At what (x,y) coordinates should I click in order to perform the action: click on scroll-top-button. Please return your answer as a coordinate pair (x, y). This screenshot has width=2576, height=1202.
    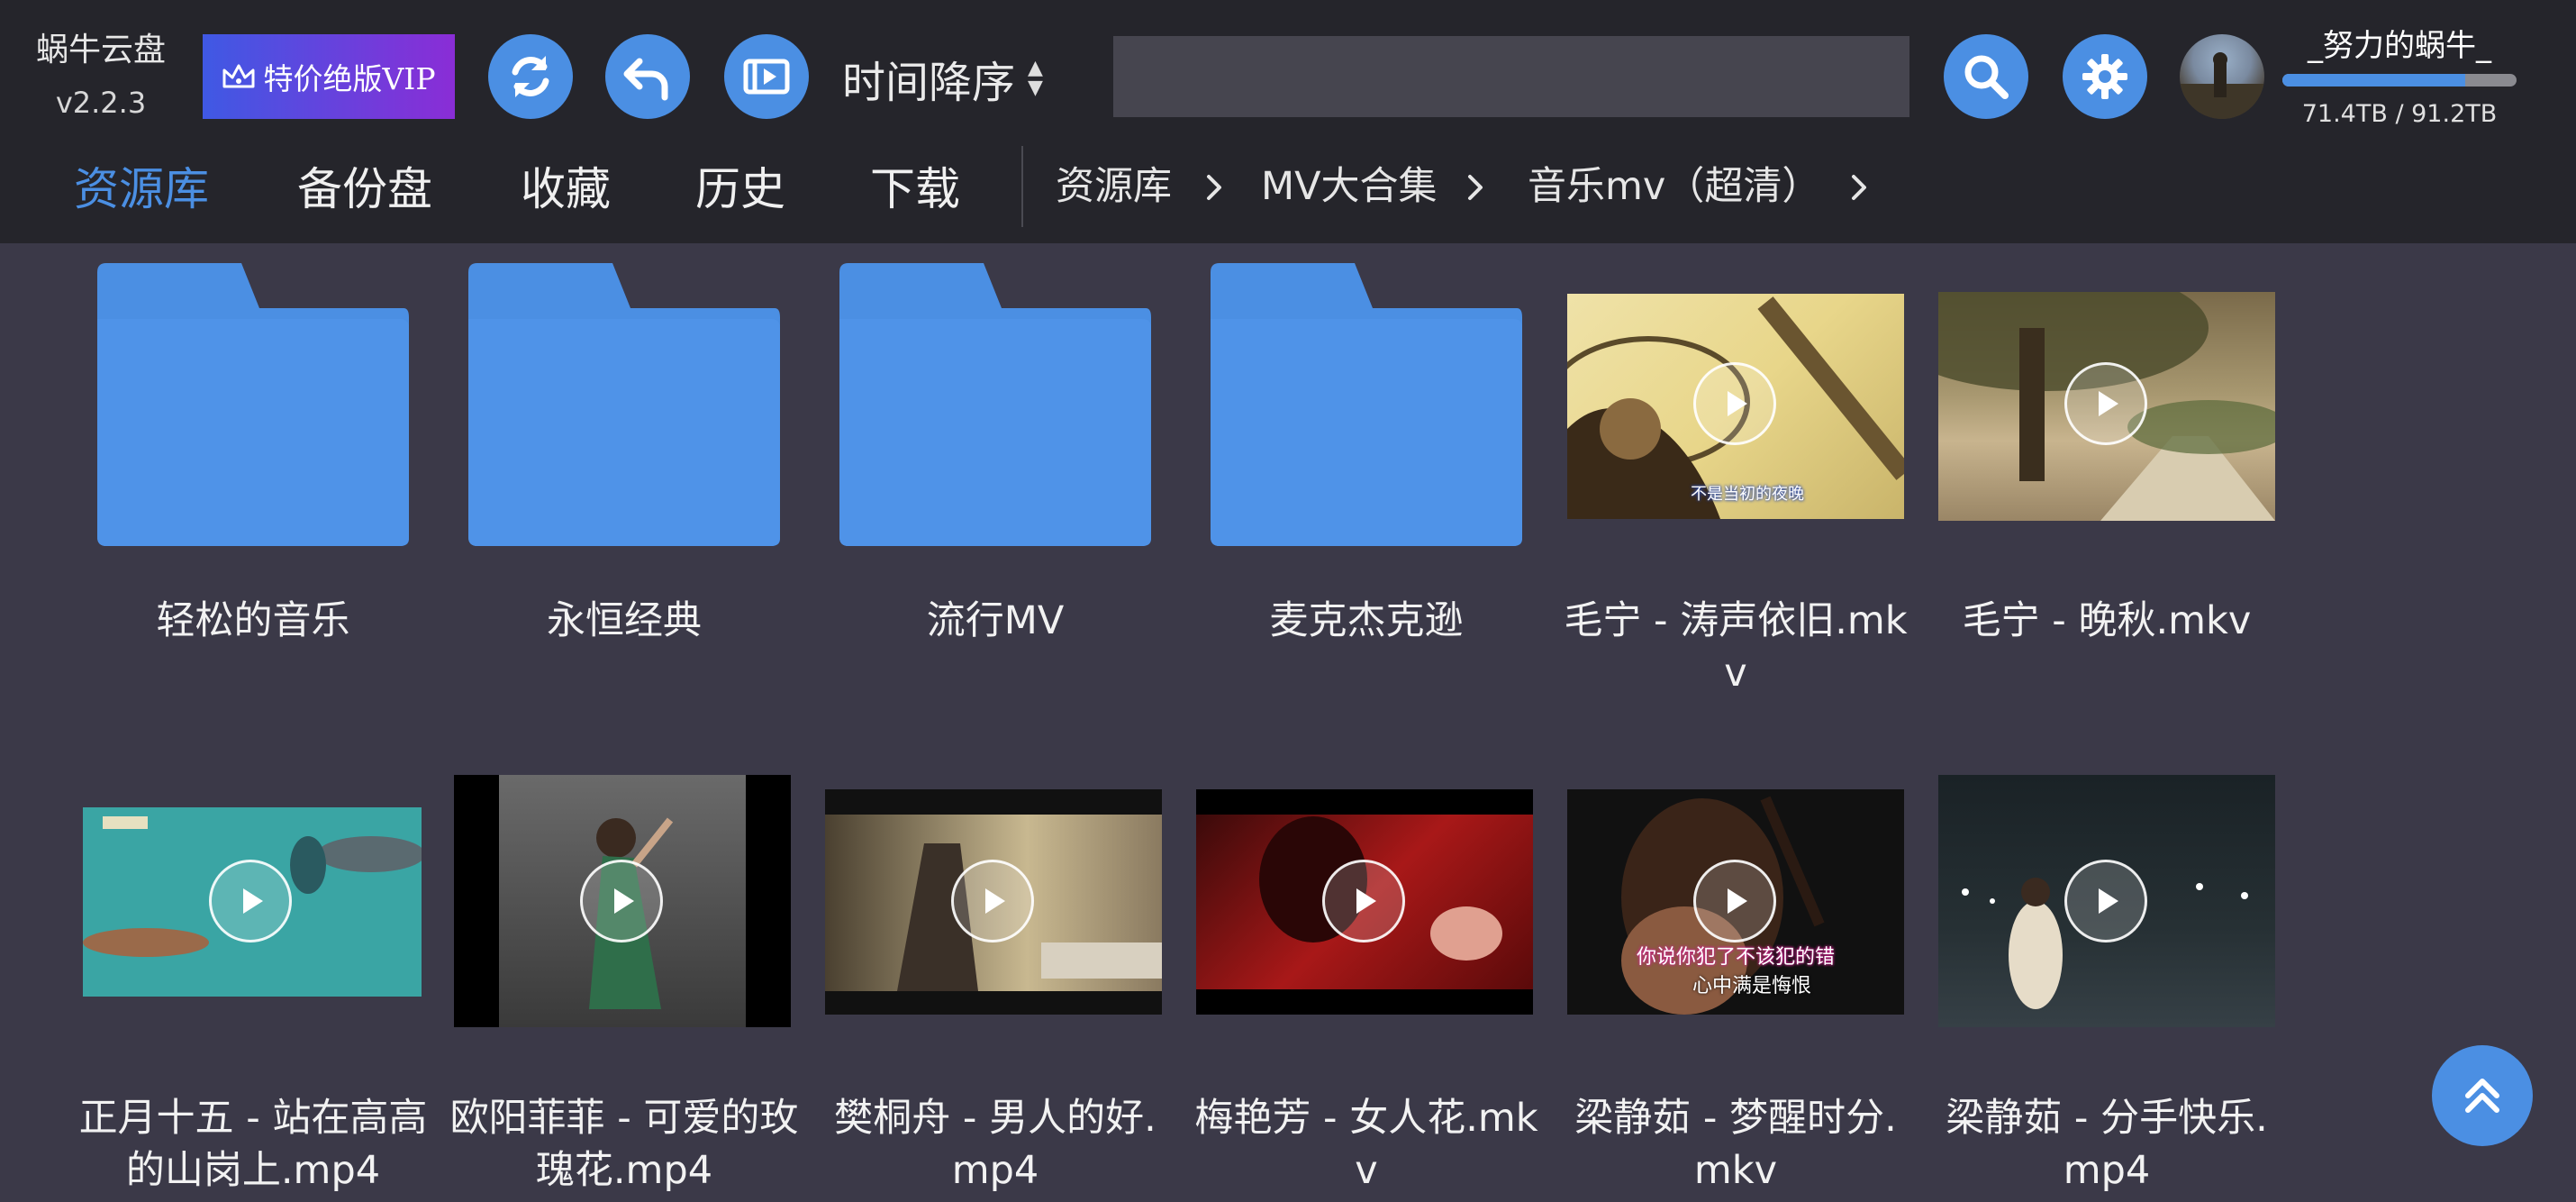
    Looking at the image, I should click on (2482, 1095).